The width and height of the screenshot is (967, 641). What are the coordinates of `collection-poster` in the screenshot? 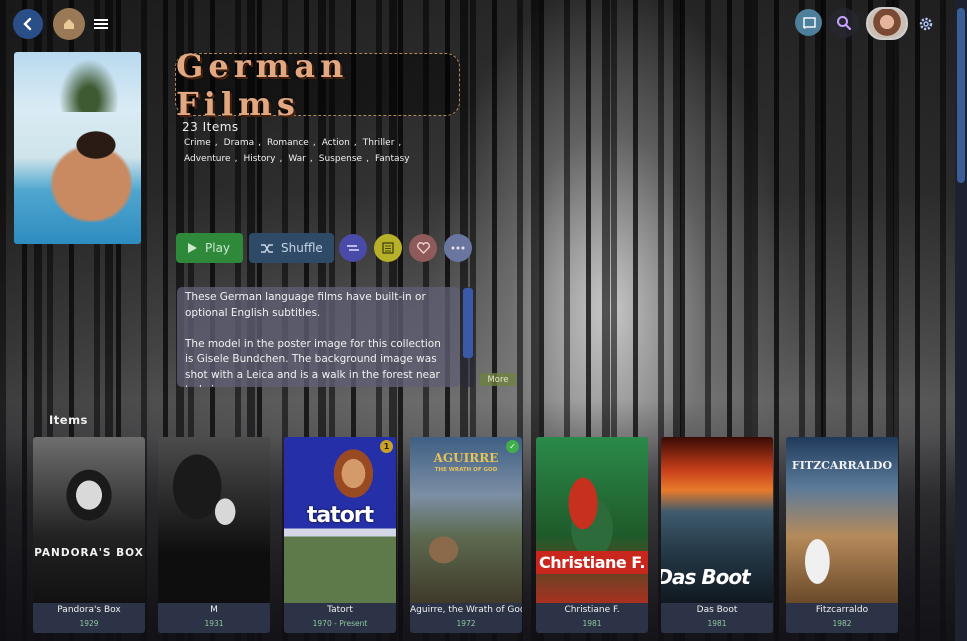 It's located at (77, 148).